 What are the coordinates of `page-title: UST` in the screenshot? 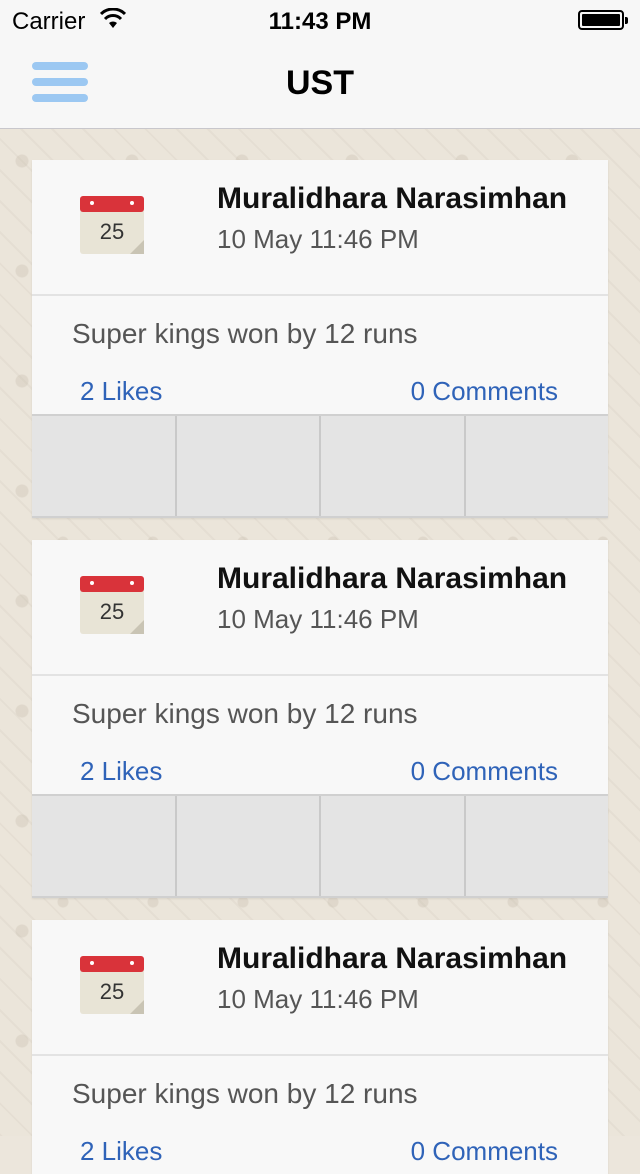 It's located at (320, 83).